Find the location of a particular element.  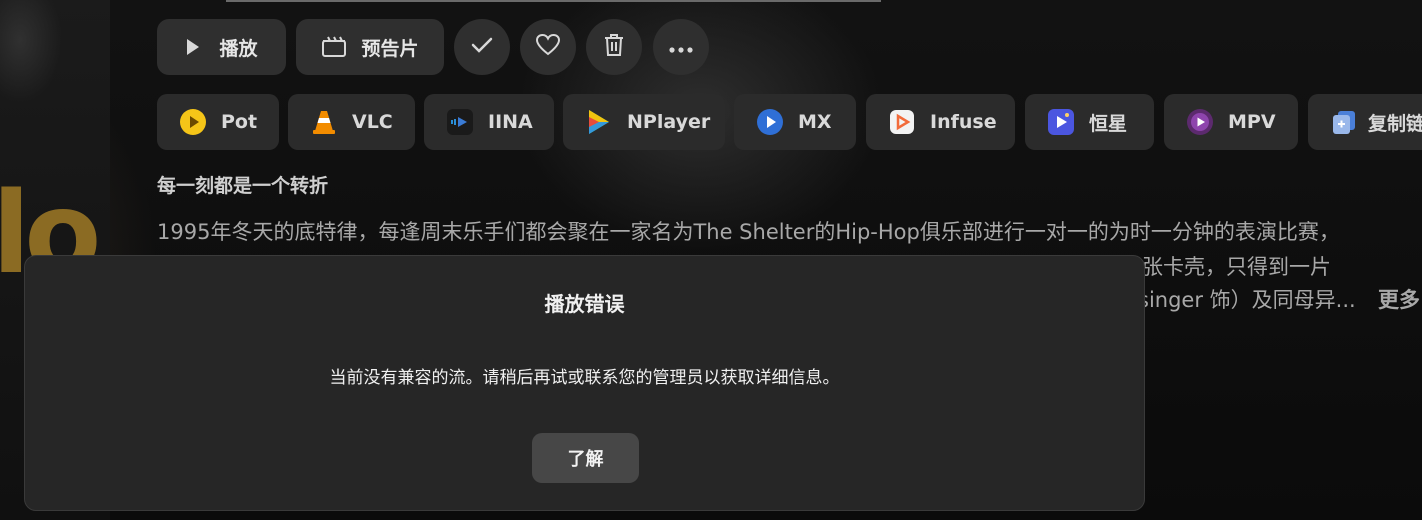

nplayer-icon is located at coordinates (599, 122).